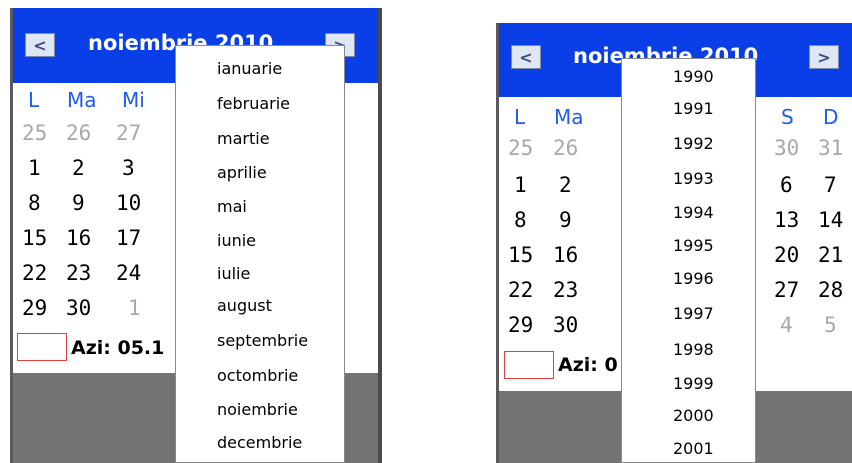  I want to click on chevron-right-icon: >, so click(824, 57).